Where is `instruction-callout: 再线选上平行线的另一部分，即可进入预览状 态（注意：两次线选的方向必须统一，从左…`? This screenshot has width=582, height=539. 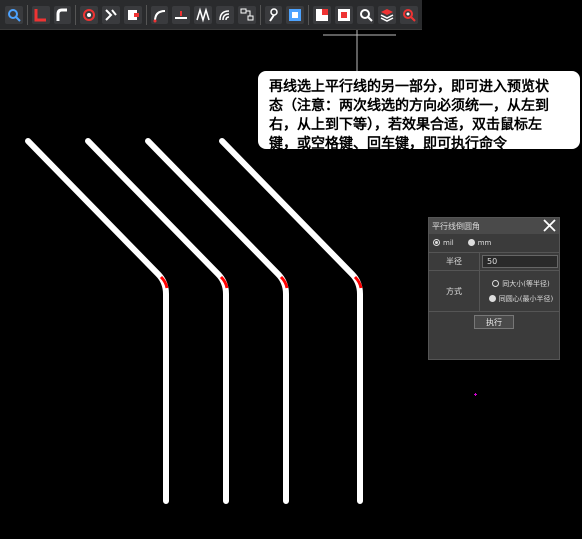 instruction-callout: 再线选上平行线的另一部分，即可进入预览状 态（注意：两次线选的方向必须统一，从左… is located at coordinates (419, 111).